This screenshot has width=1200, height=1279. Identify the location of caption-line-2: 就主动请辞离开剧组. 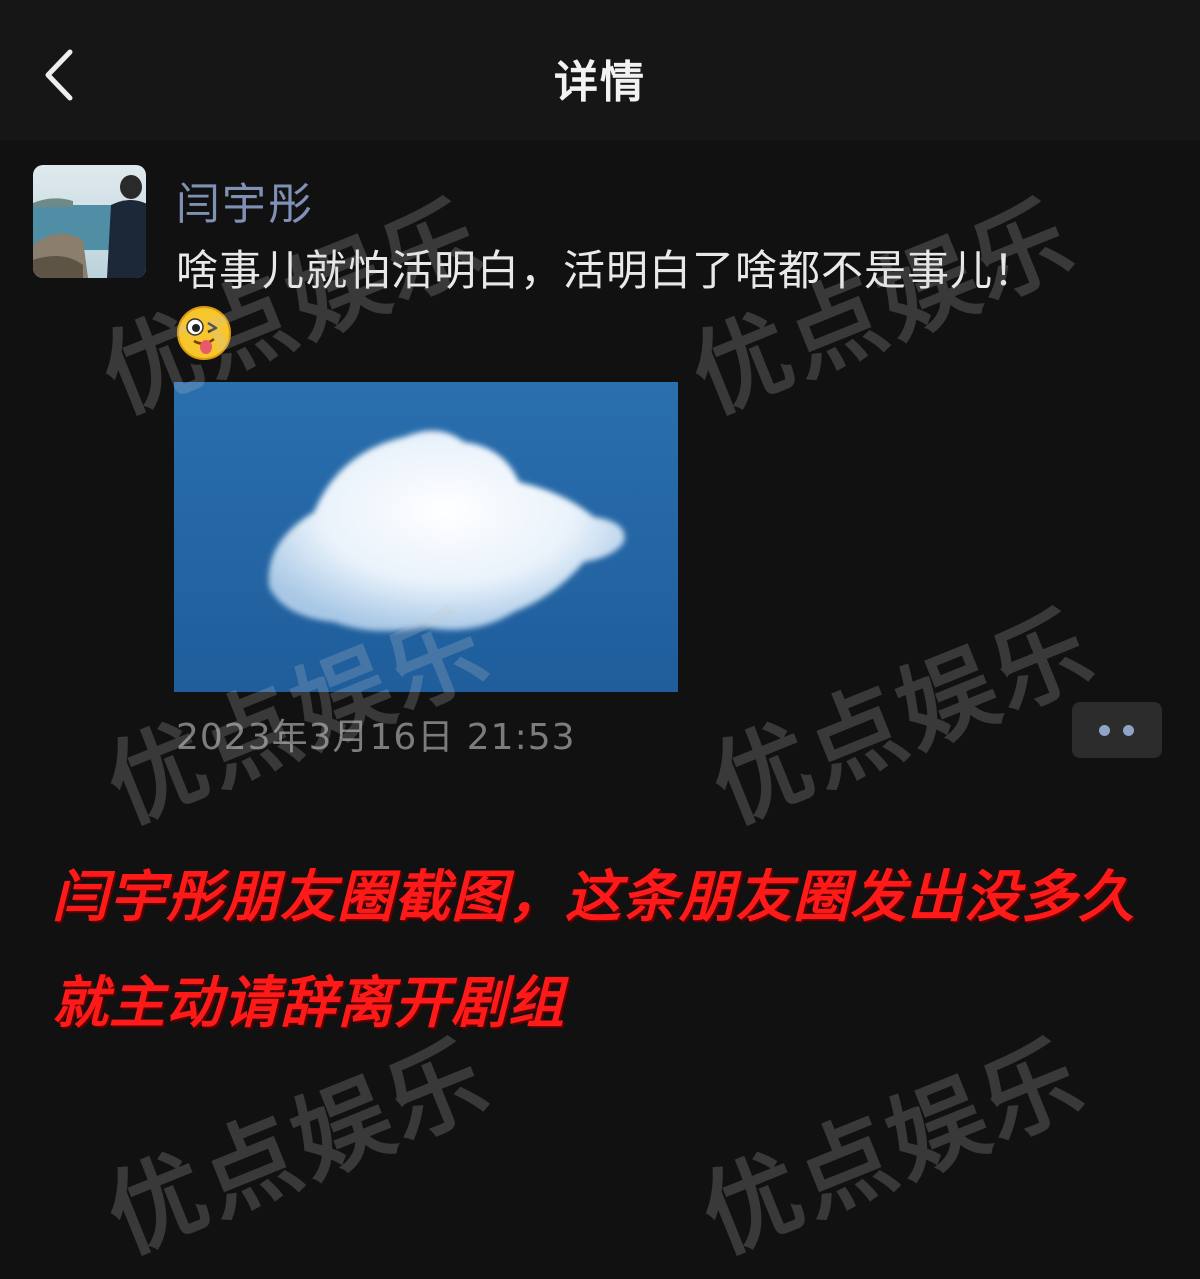
(308, 1003).